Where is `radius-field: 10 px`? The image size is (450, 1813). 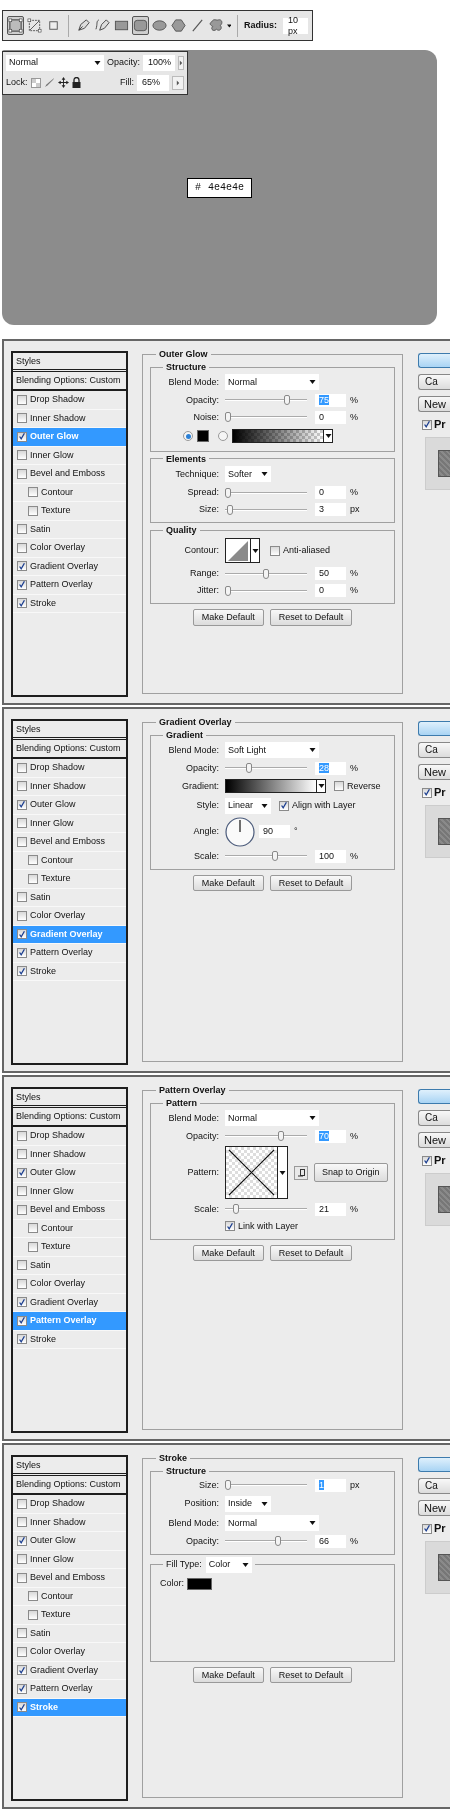
radius-field: 10 px is located at coordinates (295, 25).